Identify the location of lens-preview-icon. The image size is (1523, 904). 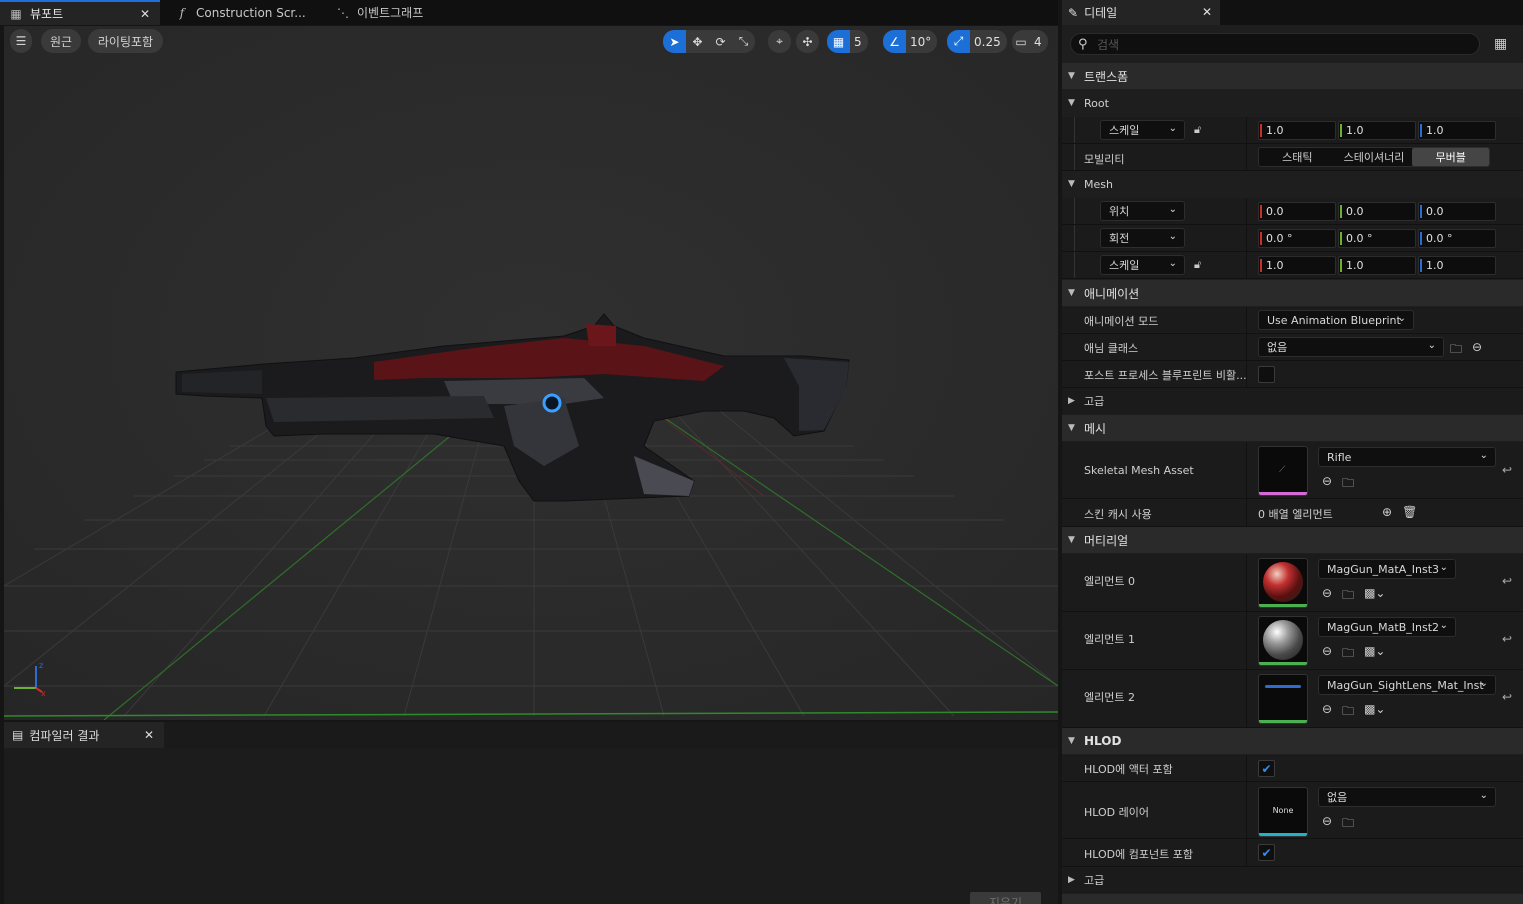
(1283, 686).